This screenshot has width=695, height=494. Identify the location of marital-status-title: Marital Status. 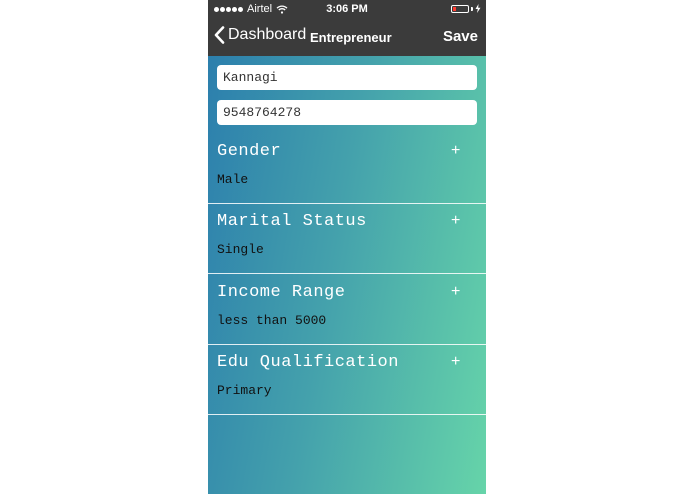
(292, 221).